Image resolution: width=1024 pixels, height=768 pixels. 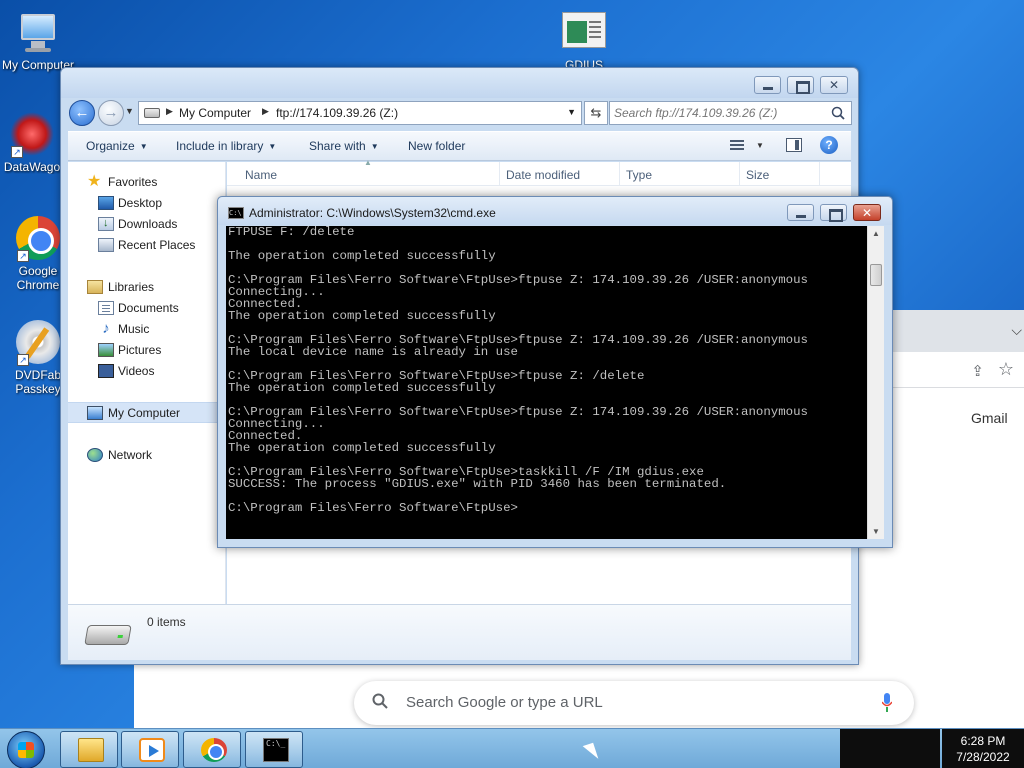 What do you see at coordinates (130, 455) in the screenshot?
I see `nav-label: Network` at bounding box center [130, 455].